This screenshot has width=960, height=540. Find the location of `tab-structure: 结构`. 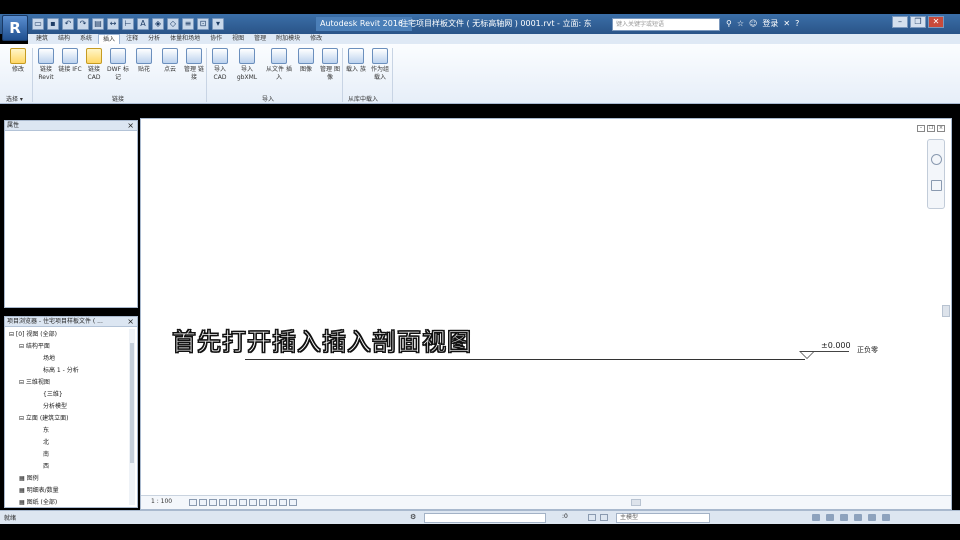

tab-structure: 结构 is located at coordinates (64, 39).